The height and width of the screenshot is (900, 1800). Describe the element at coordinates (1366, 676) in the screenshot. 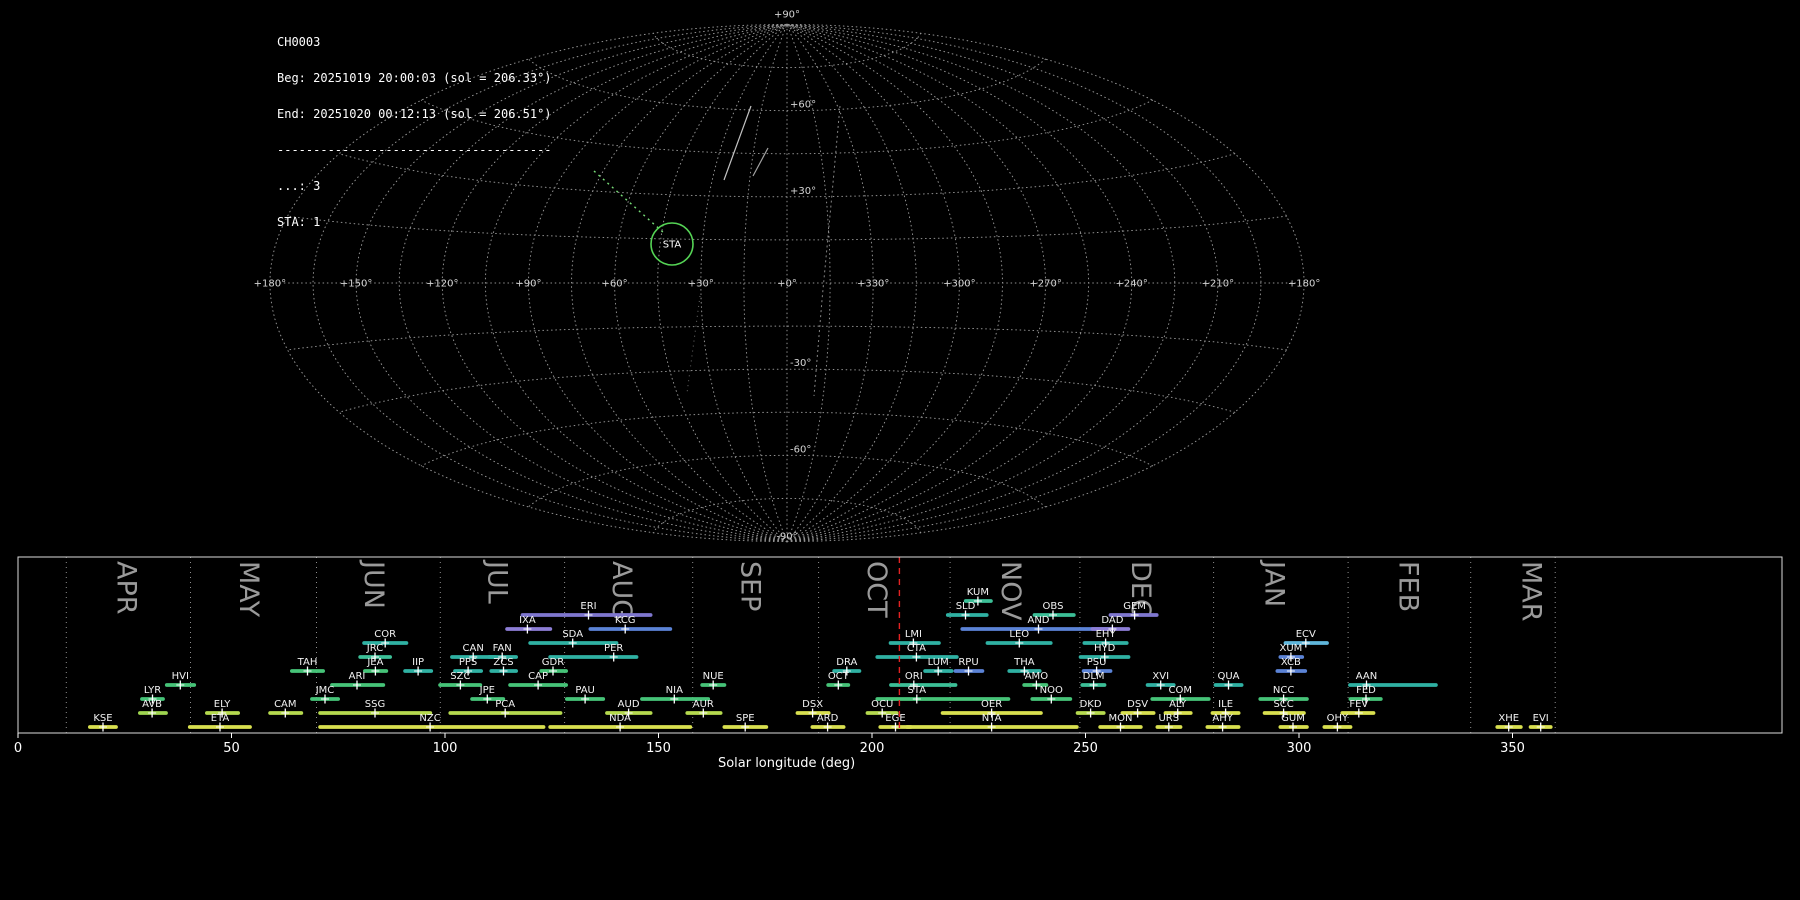

I see `shower-label-aan: AAN` at that location.